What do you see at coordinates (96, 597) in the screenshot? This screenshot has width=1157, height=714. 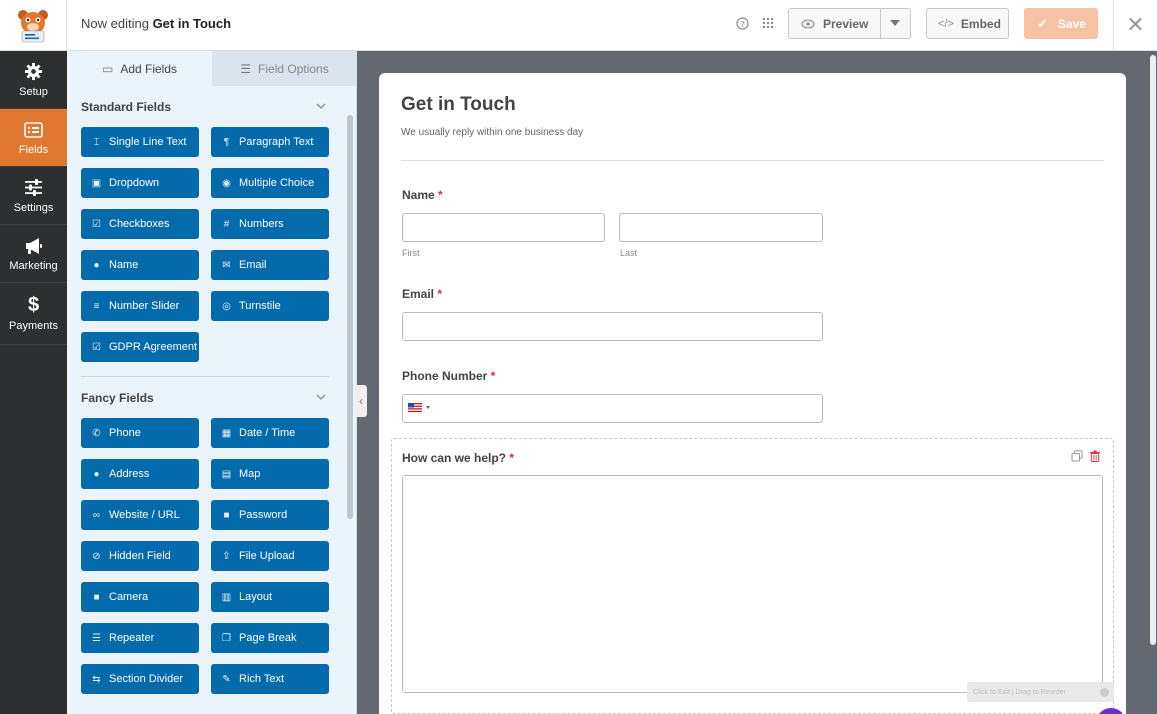 I see `camera-icon: ■` at bounding box center [96, 597].